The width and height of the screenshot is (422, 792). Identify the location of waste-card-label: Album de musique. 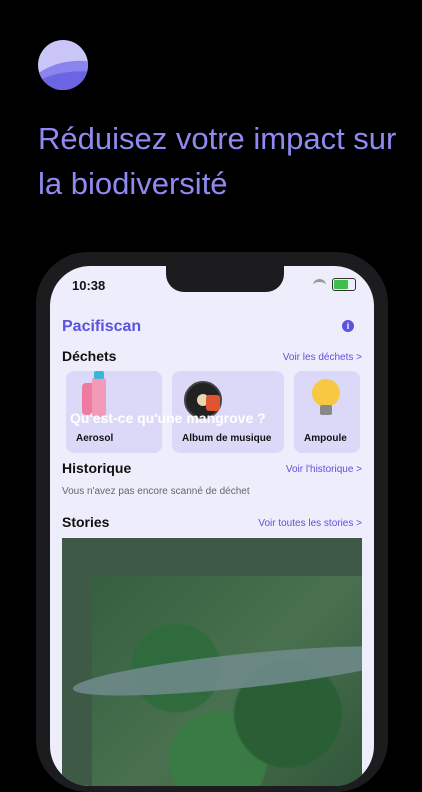
(227, 438).